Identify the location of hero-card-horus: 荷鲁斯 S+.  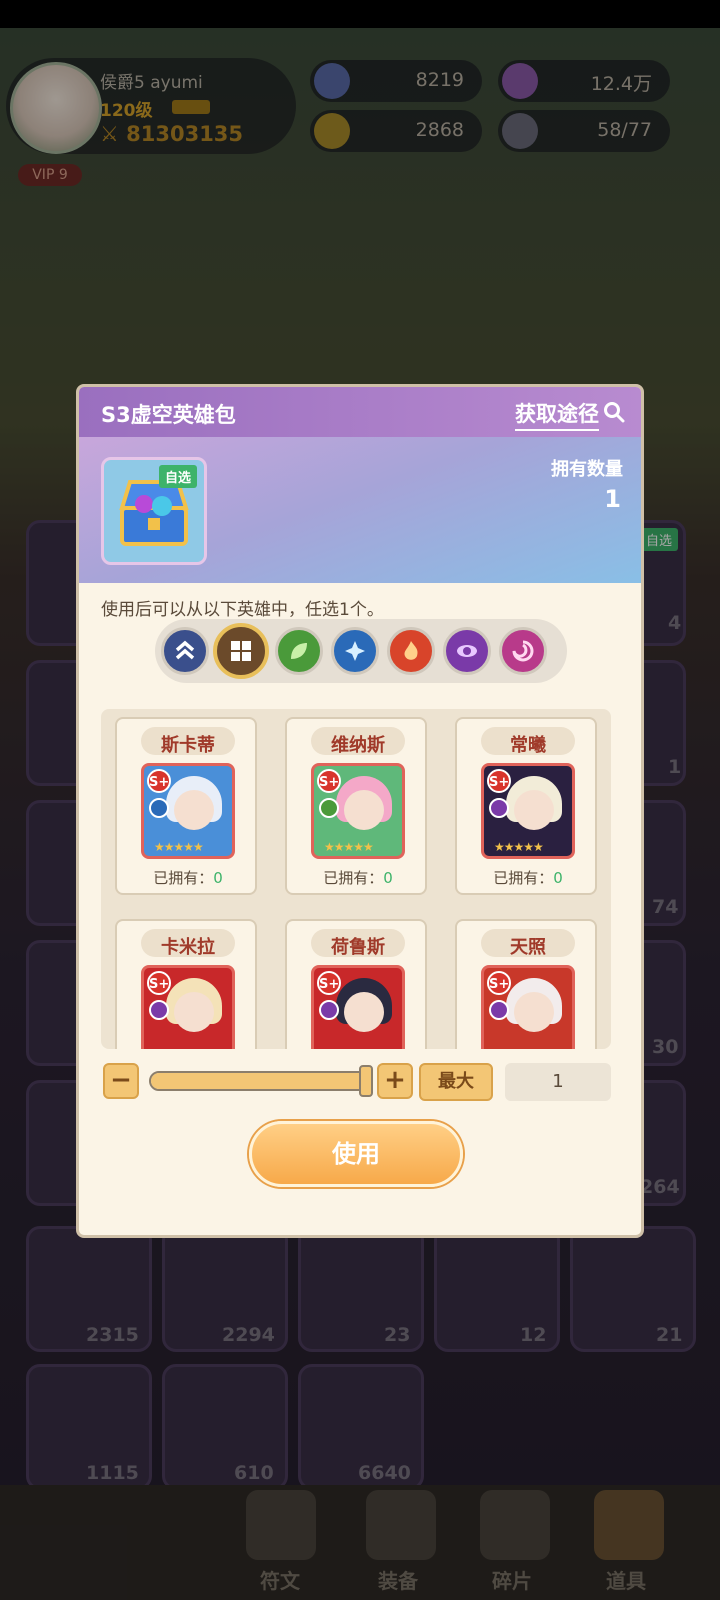
(356, 984).